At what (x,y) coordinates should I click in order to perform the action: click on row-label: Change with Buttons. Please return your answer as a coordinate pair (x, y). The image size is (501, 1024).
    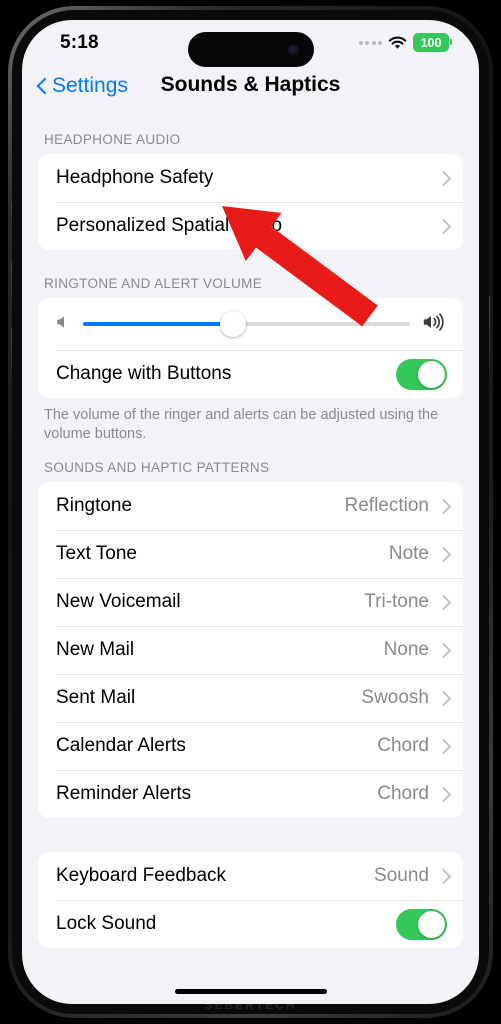
    Looking at the image, I should click on (144, 373).